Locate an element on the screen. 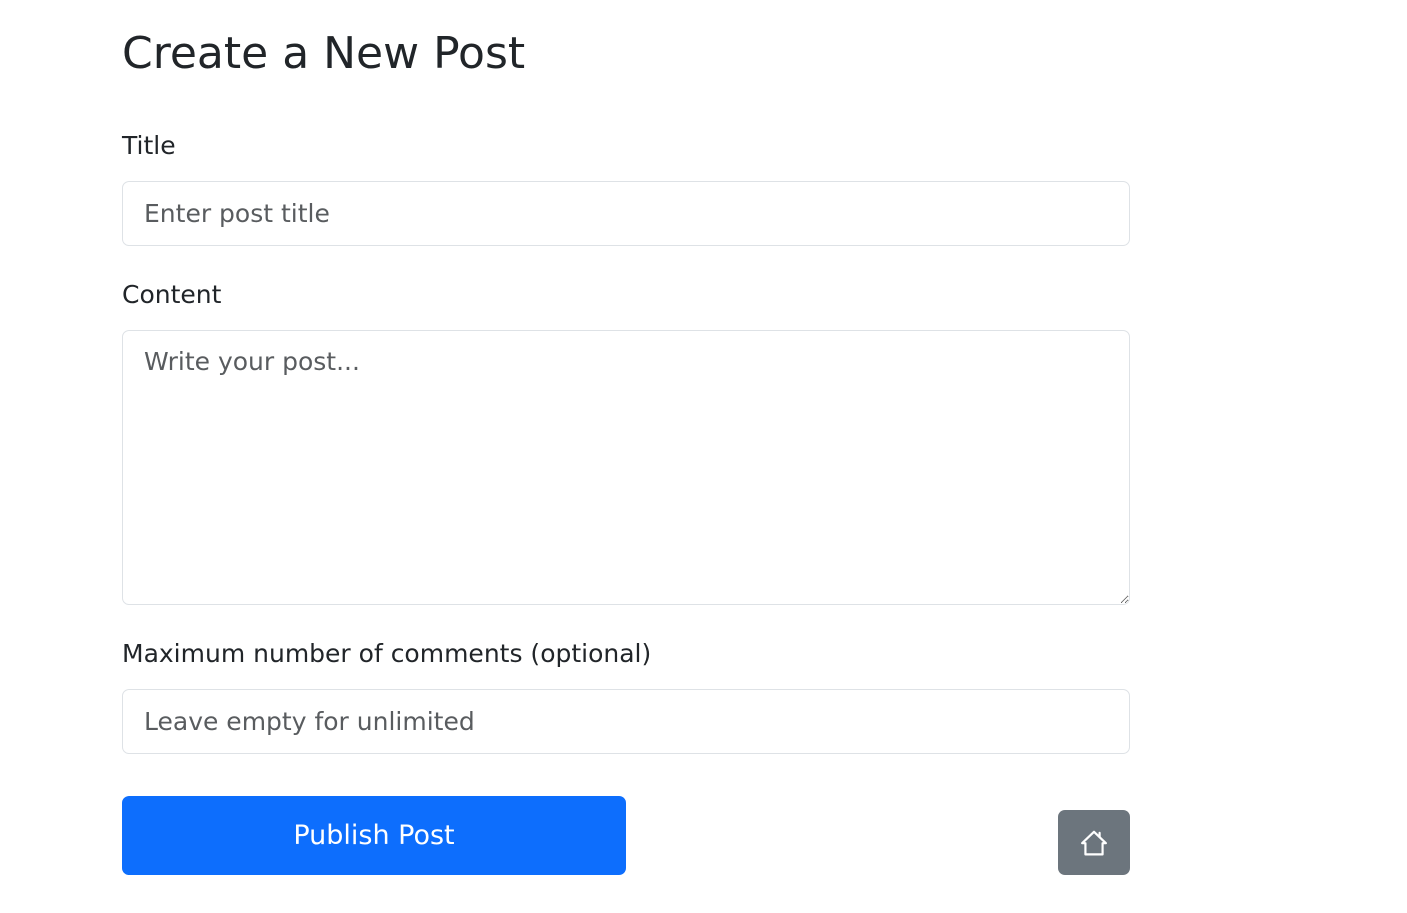  title-input is located at coordinates (626, 213).